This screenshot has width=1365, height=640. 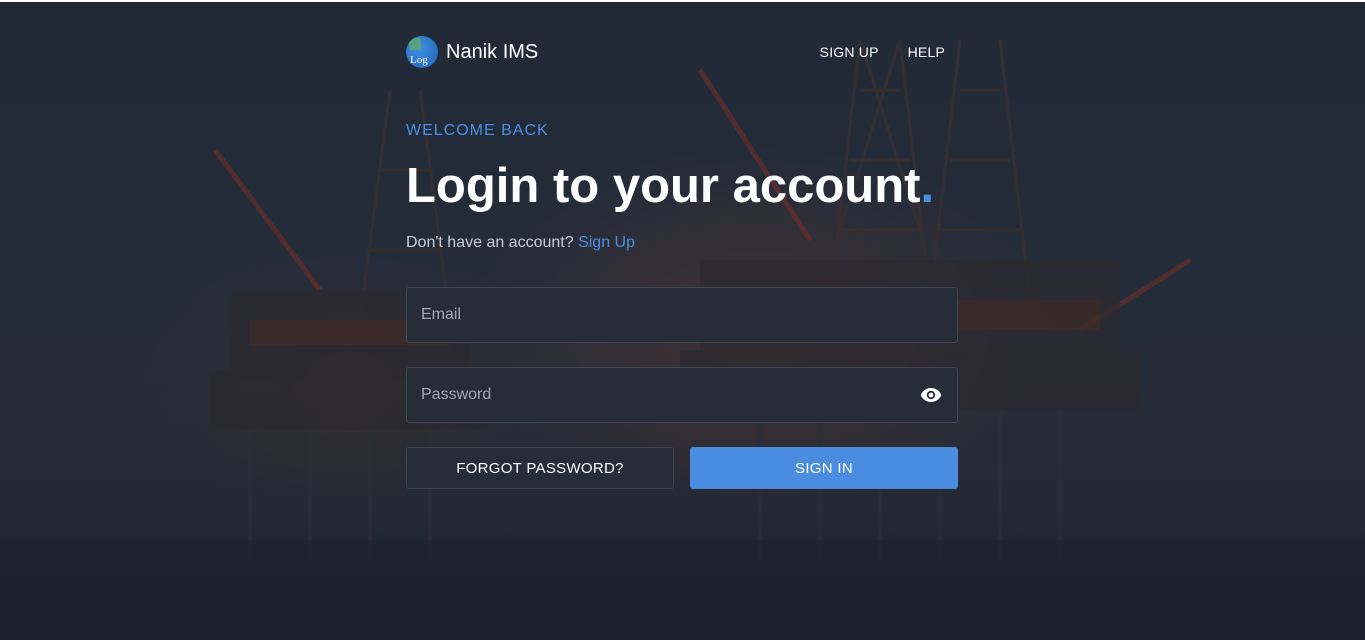 What do you see at coordinates (926, 52) in the screenshot?
I see `nav-help-link: HELP` at bounding box center [926, 52].